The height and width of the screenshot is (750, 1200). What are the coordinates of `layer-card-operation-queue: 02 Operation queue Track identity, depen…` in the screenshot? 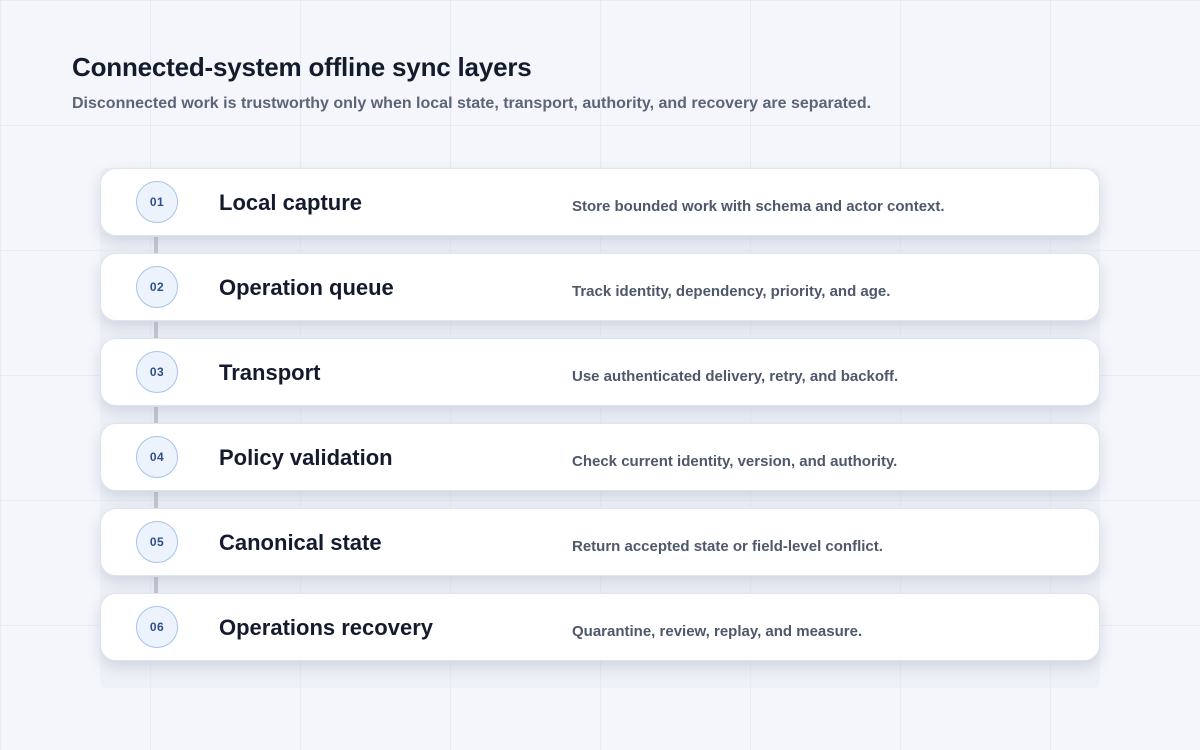 It's located at (600, 287).